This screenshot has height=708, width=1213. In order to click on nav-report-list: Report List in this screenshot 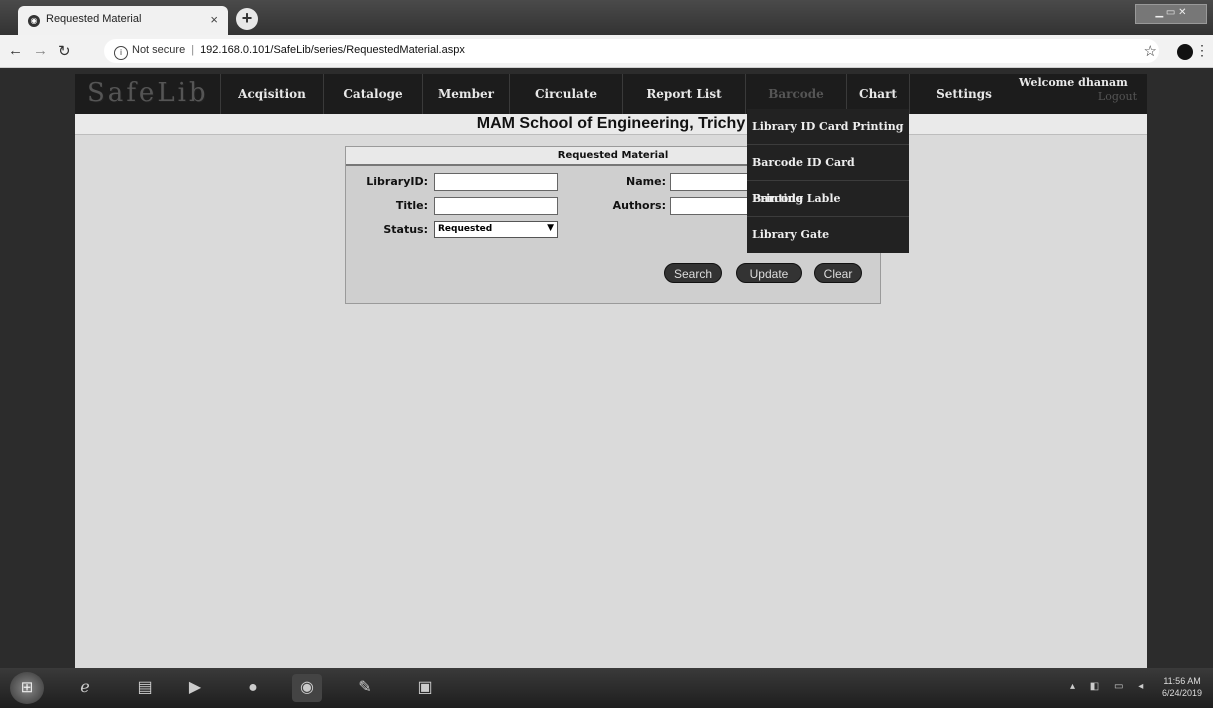, I will do `click(683, 94)`.